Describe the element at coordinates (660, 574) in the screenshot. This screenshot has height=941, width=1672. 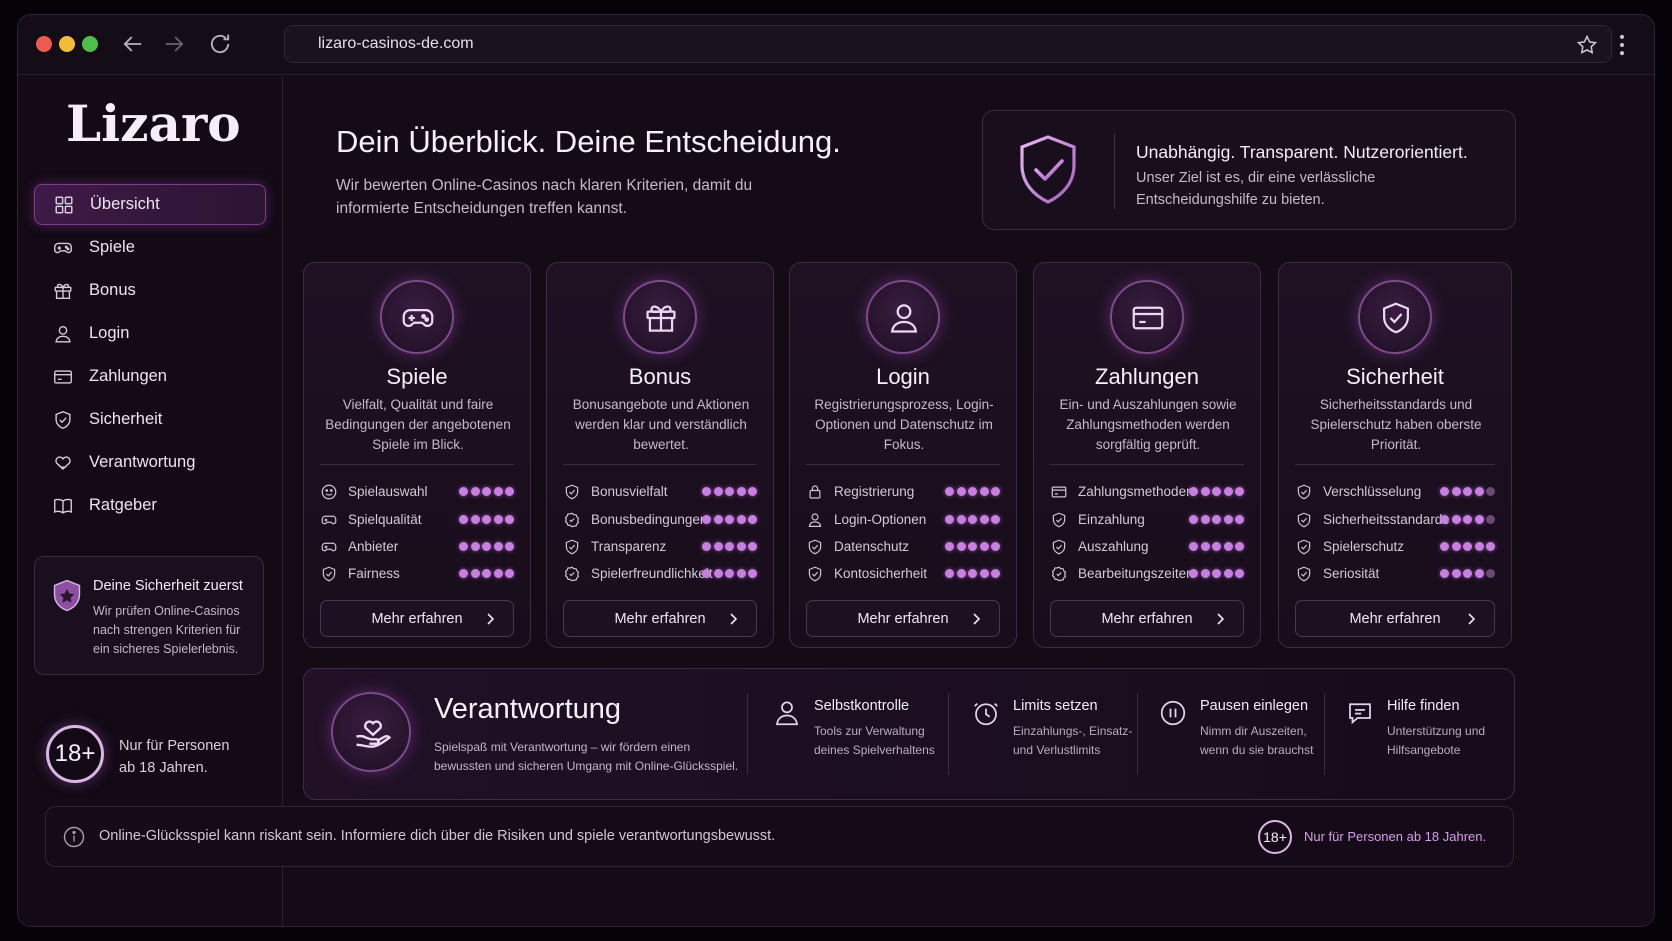
I see `criterion-row: Spielerfreundlichkeit` at that location.